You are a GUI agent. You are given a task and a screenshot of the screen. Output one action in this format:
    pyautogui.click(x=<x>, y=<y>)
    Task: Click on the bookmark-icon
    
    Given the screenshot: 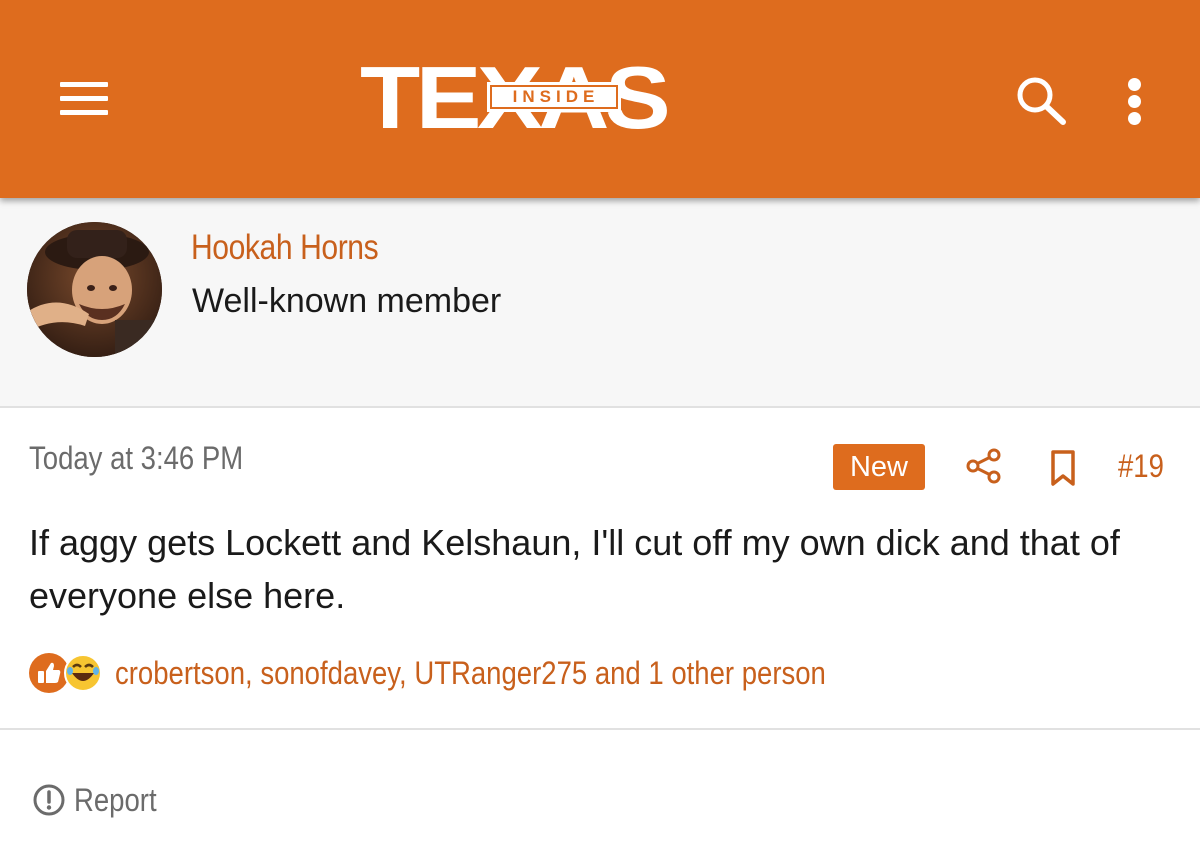 What is the action you would take?
    pyautogui.click(x=1063, y=468)
    